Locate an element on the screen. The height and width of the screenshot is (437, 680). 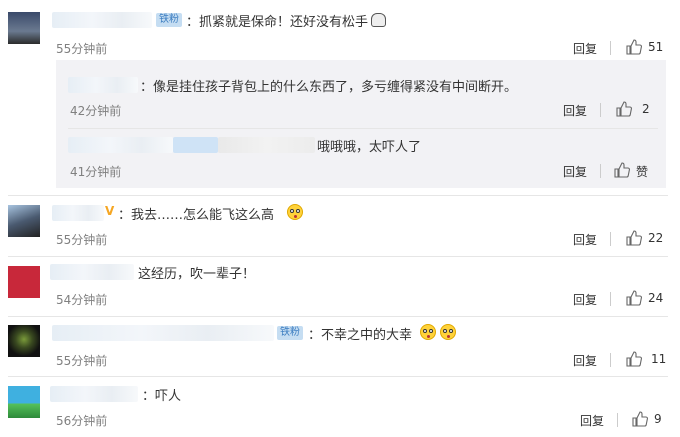
comment-text: ：我去……怎么能飞这么高 is located at coordinates (196, 215).